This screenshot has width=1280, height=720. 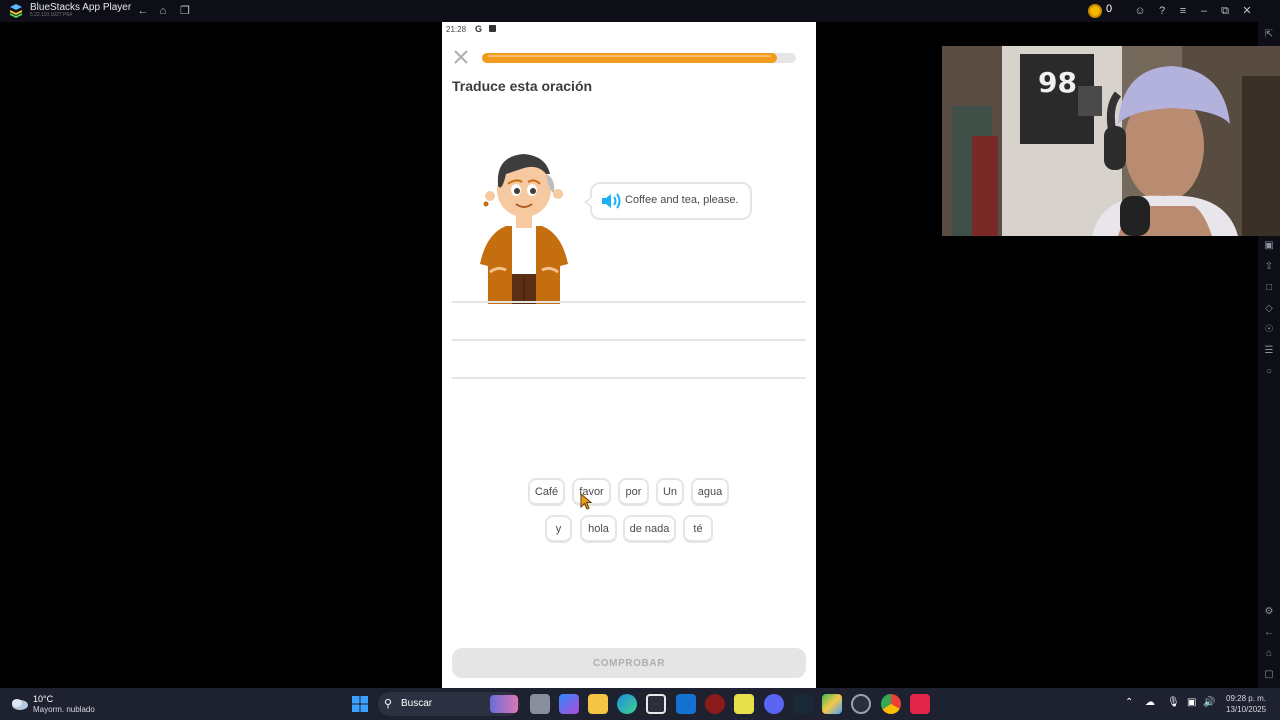 What do you see at coordinates (832, 704) in the screenshot?
I see `bluestacks-taskbar-icon` at bounding box center [832, 704].